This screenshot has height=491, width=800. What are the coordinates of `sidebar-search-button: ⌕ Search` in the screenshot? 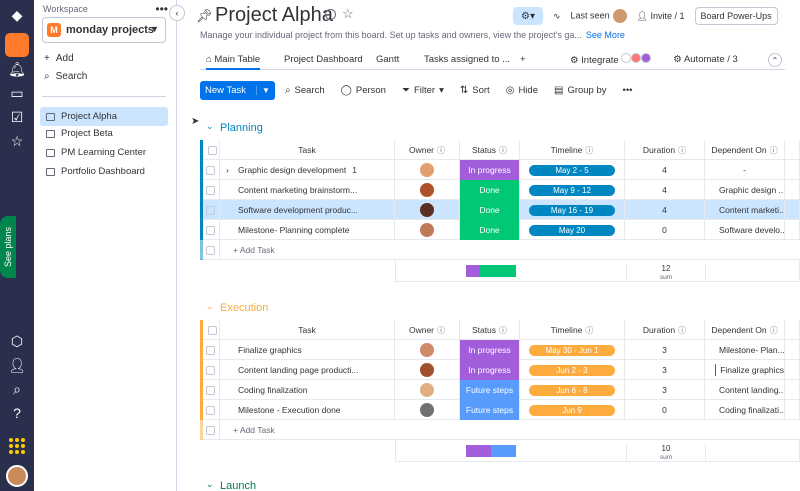 It's located at (65, 76).